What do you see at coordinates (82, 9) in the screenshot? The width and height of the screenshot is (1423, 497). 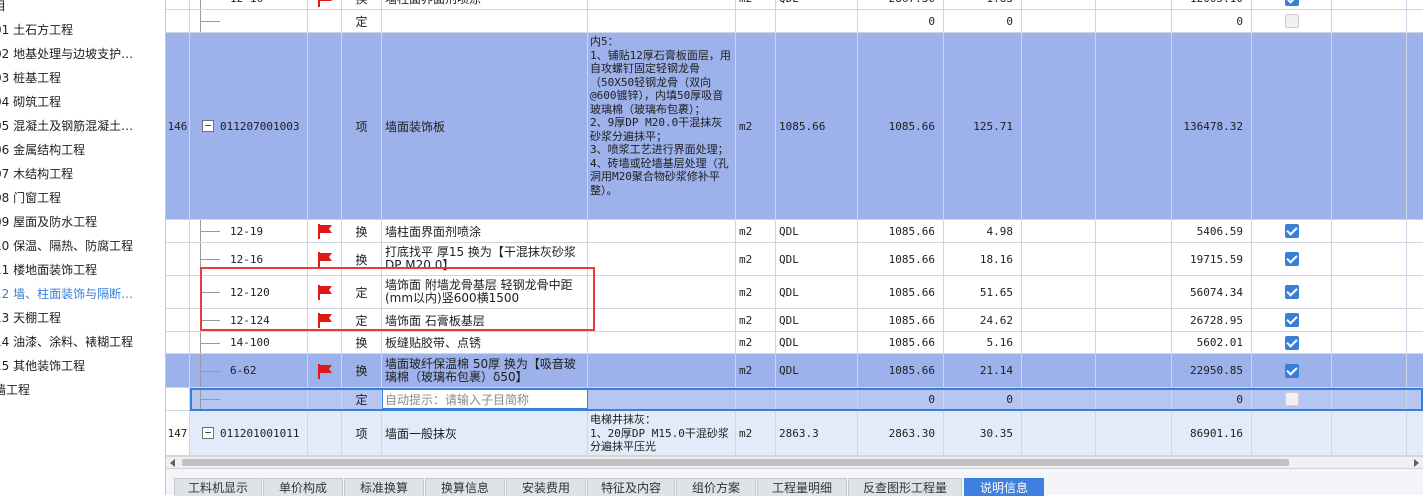 I see `tree-item-root: 目` at bounding box center [82, 9].